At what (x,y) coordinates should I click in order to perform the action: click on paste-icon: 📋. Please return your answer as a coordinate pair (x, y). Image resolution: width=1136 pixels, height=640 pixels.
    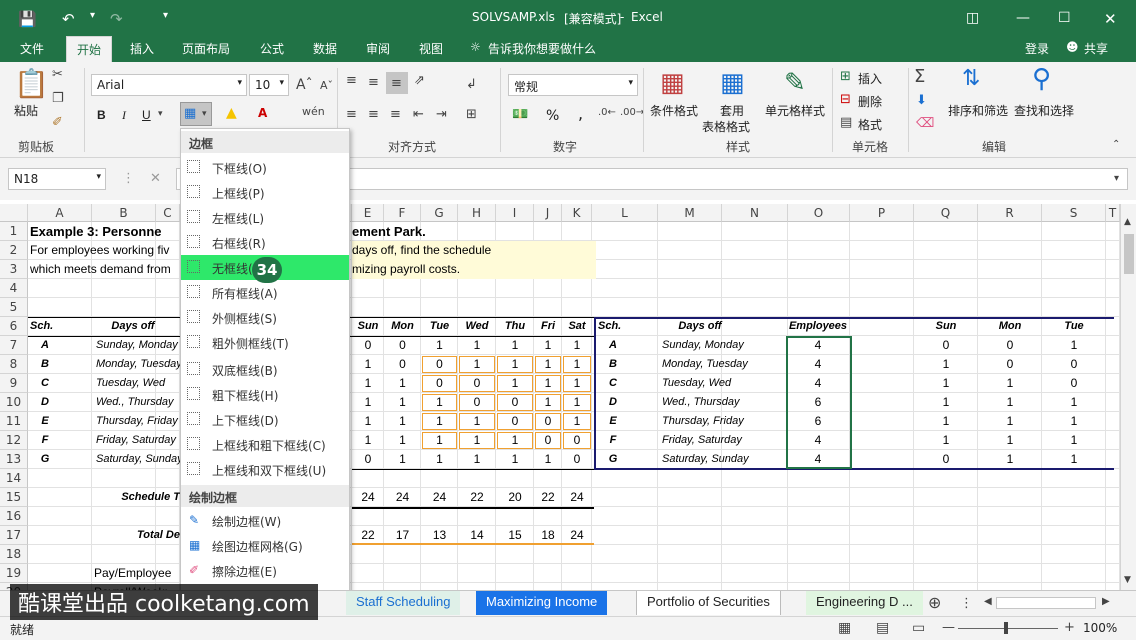
    Looking at the image, I should click on (31, 84).